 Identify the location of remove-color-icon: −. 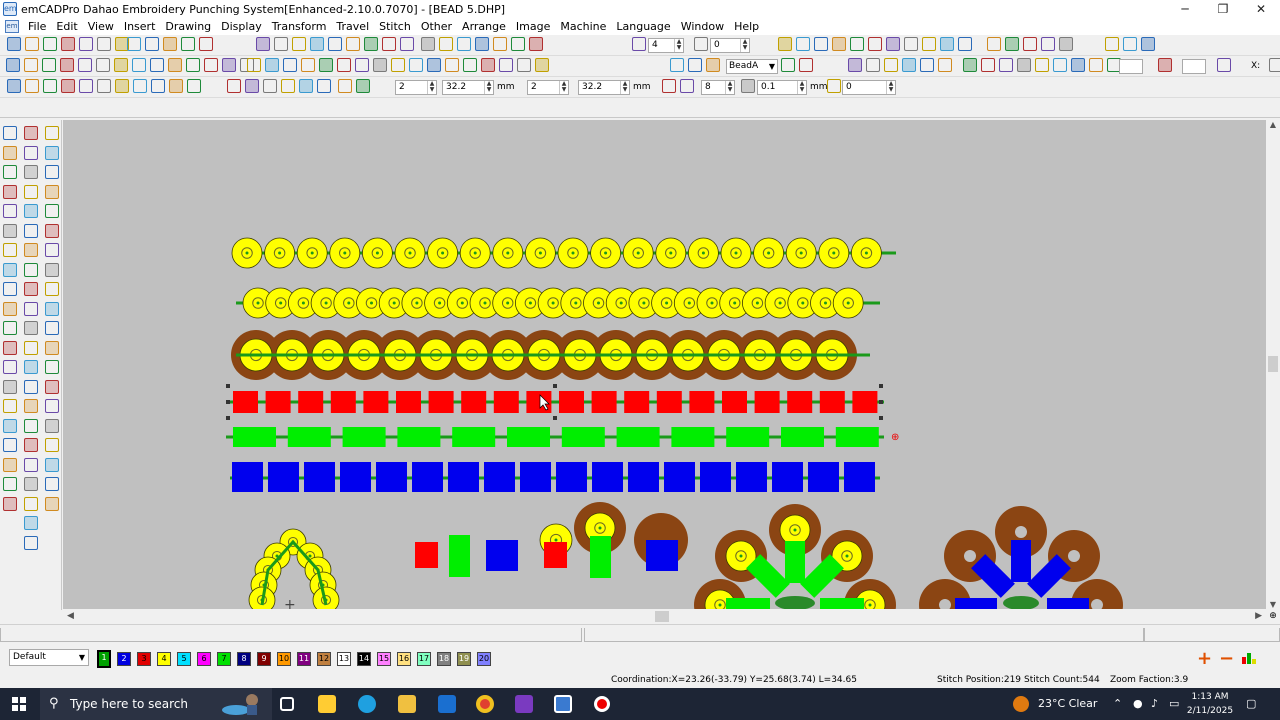
(1226, 659).